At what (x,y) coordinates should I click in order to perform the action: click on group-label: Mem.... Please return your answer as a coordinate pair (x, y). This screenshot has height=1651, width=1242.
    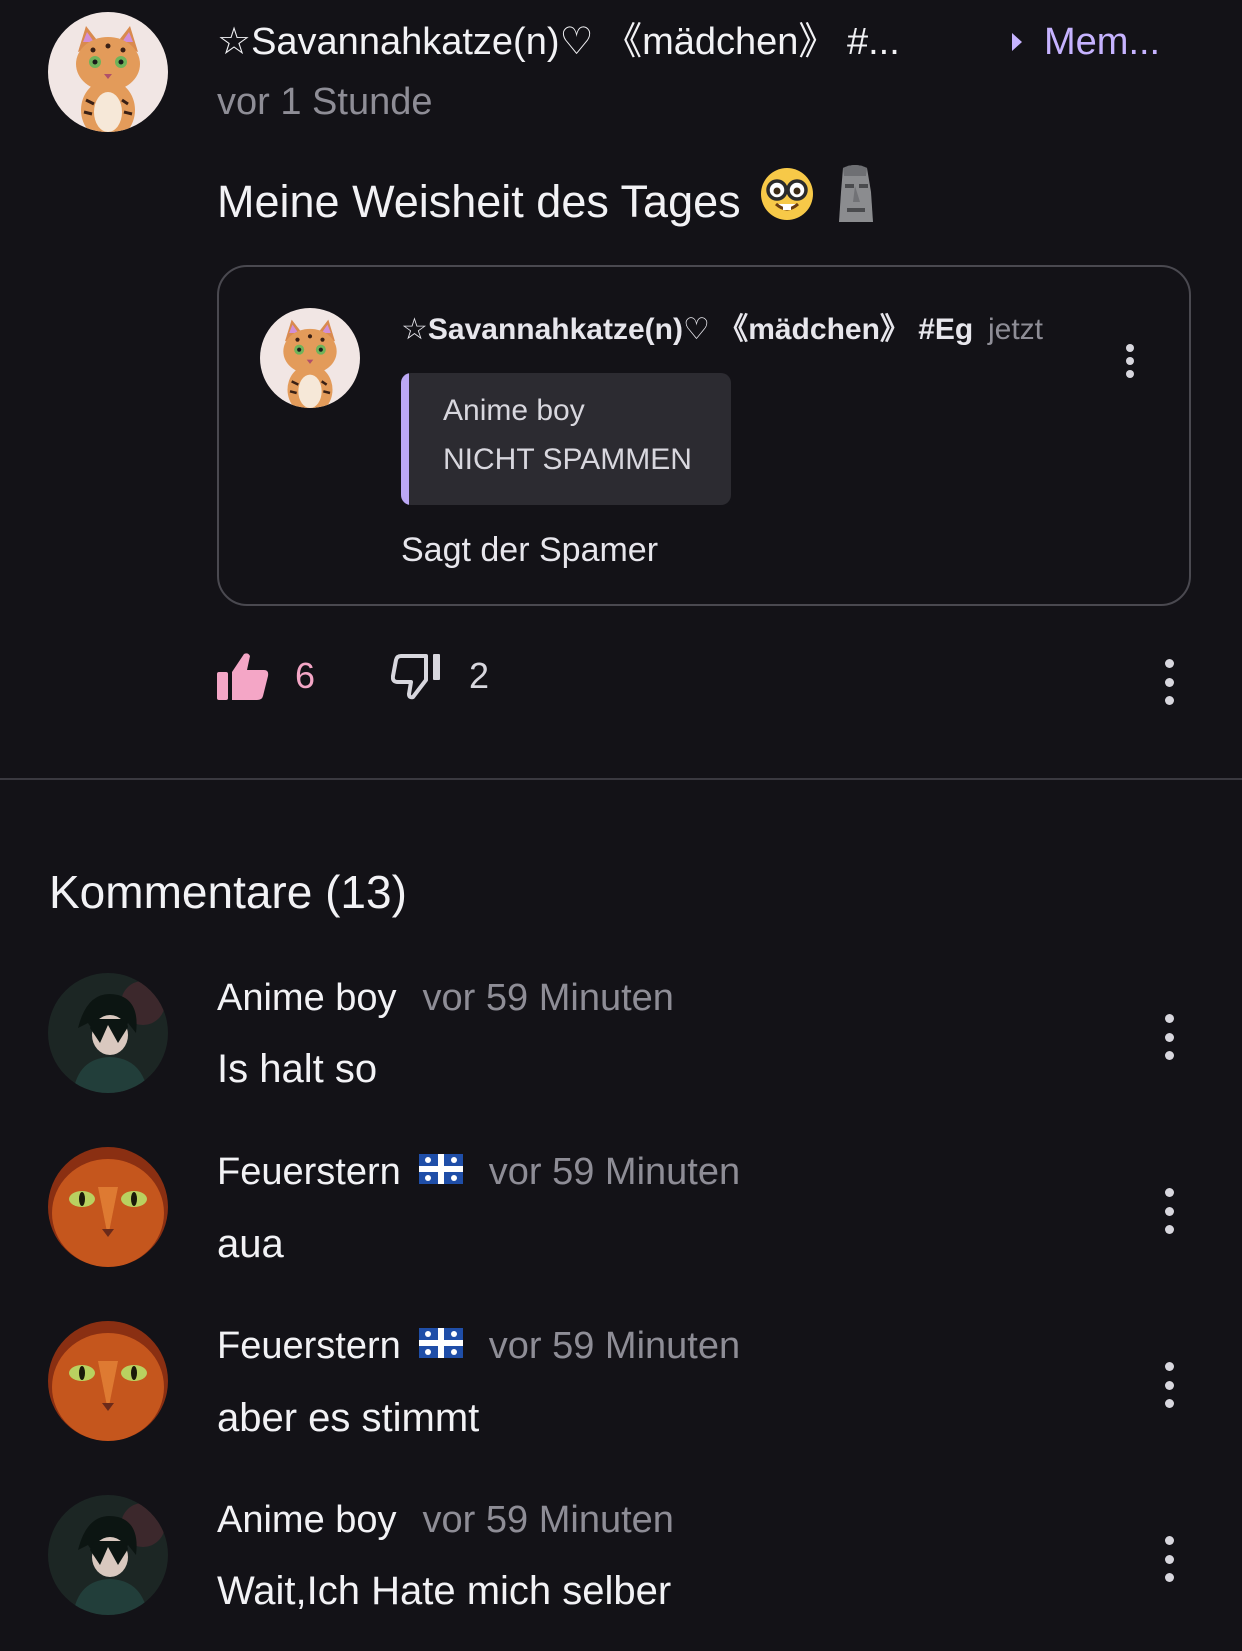
    Looking at the image, I should click on (1102, 42).